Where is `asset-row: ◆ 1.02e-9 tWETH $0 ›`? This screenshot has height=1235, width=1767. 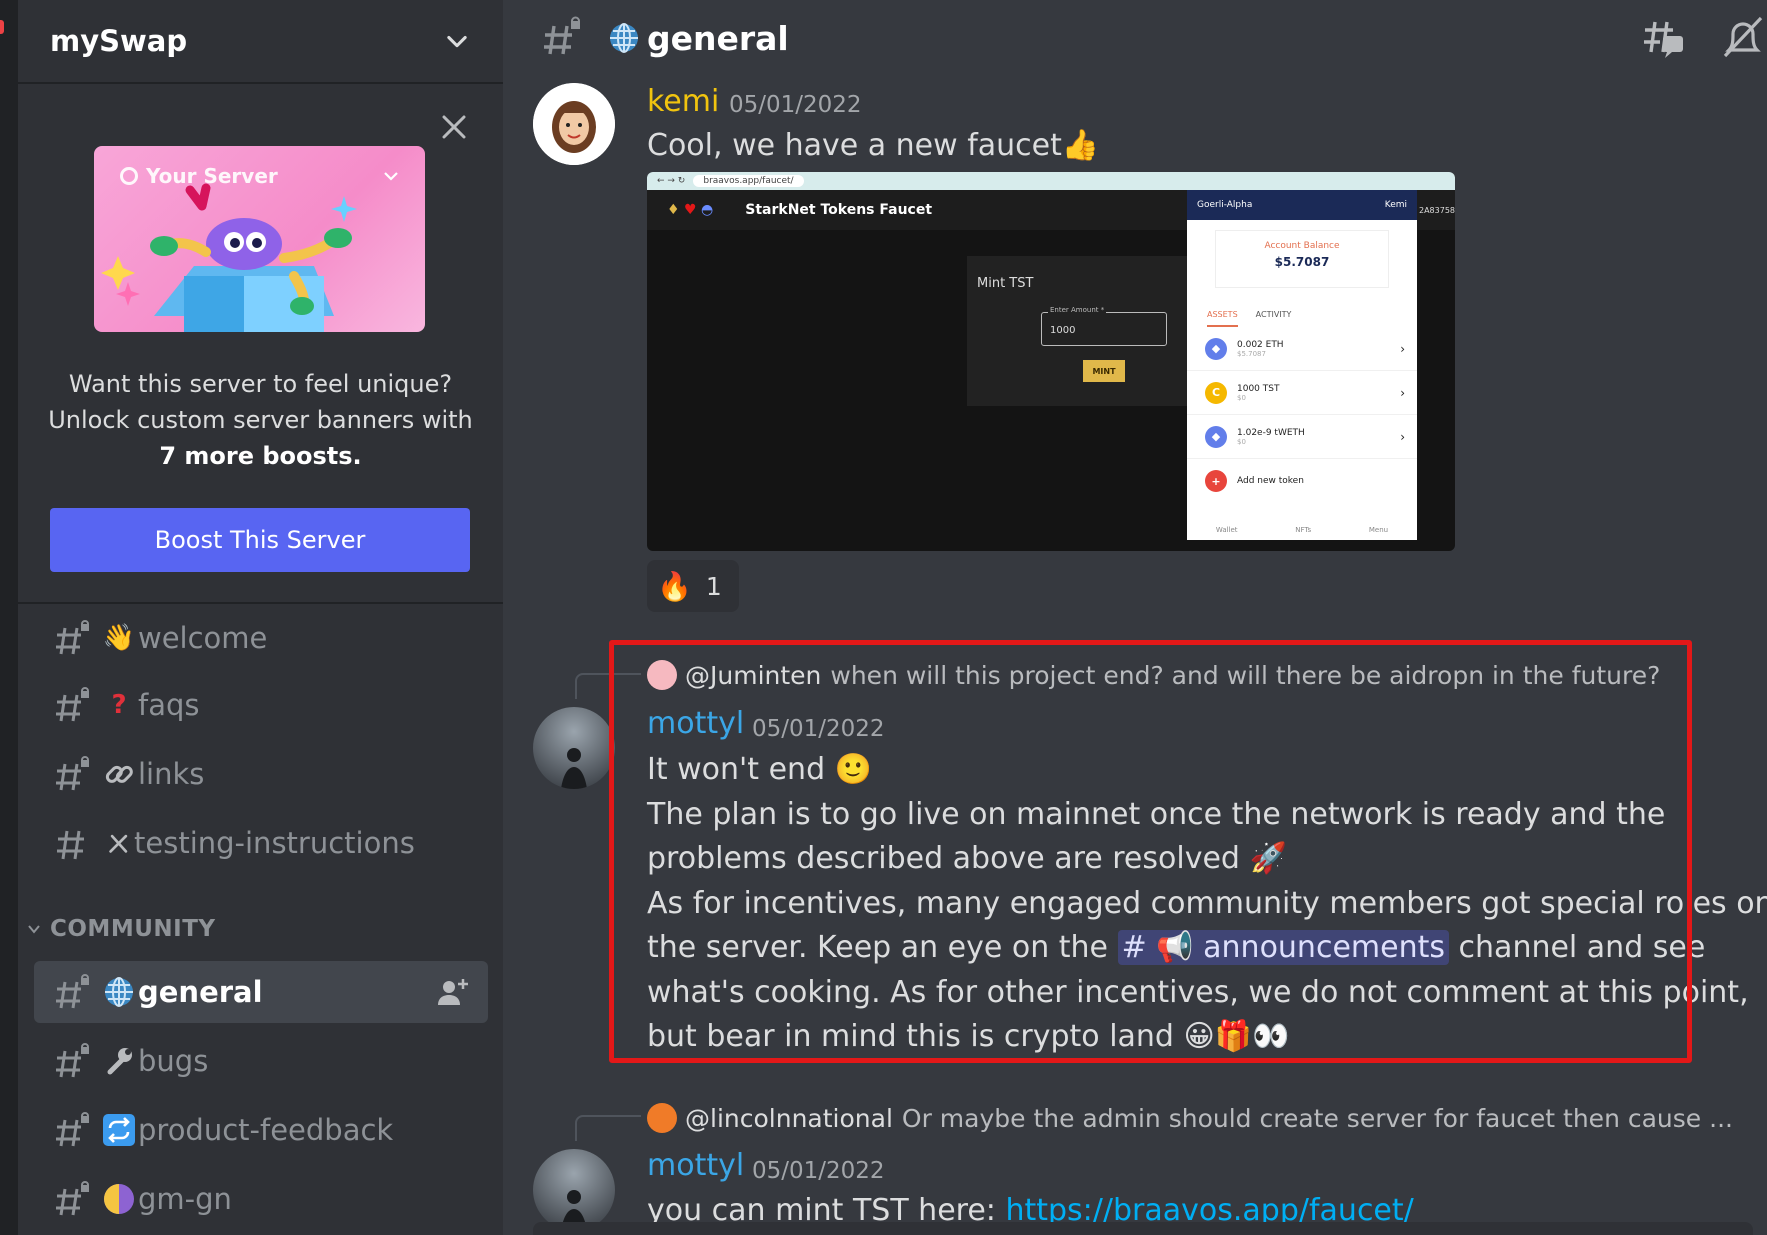 asset-row: ◆ 1.02e-9 tWETH $0 › is located at coordinates (1302, 437).